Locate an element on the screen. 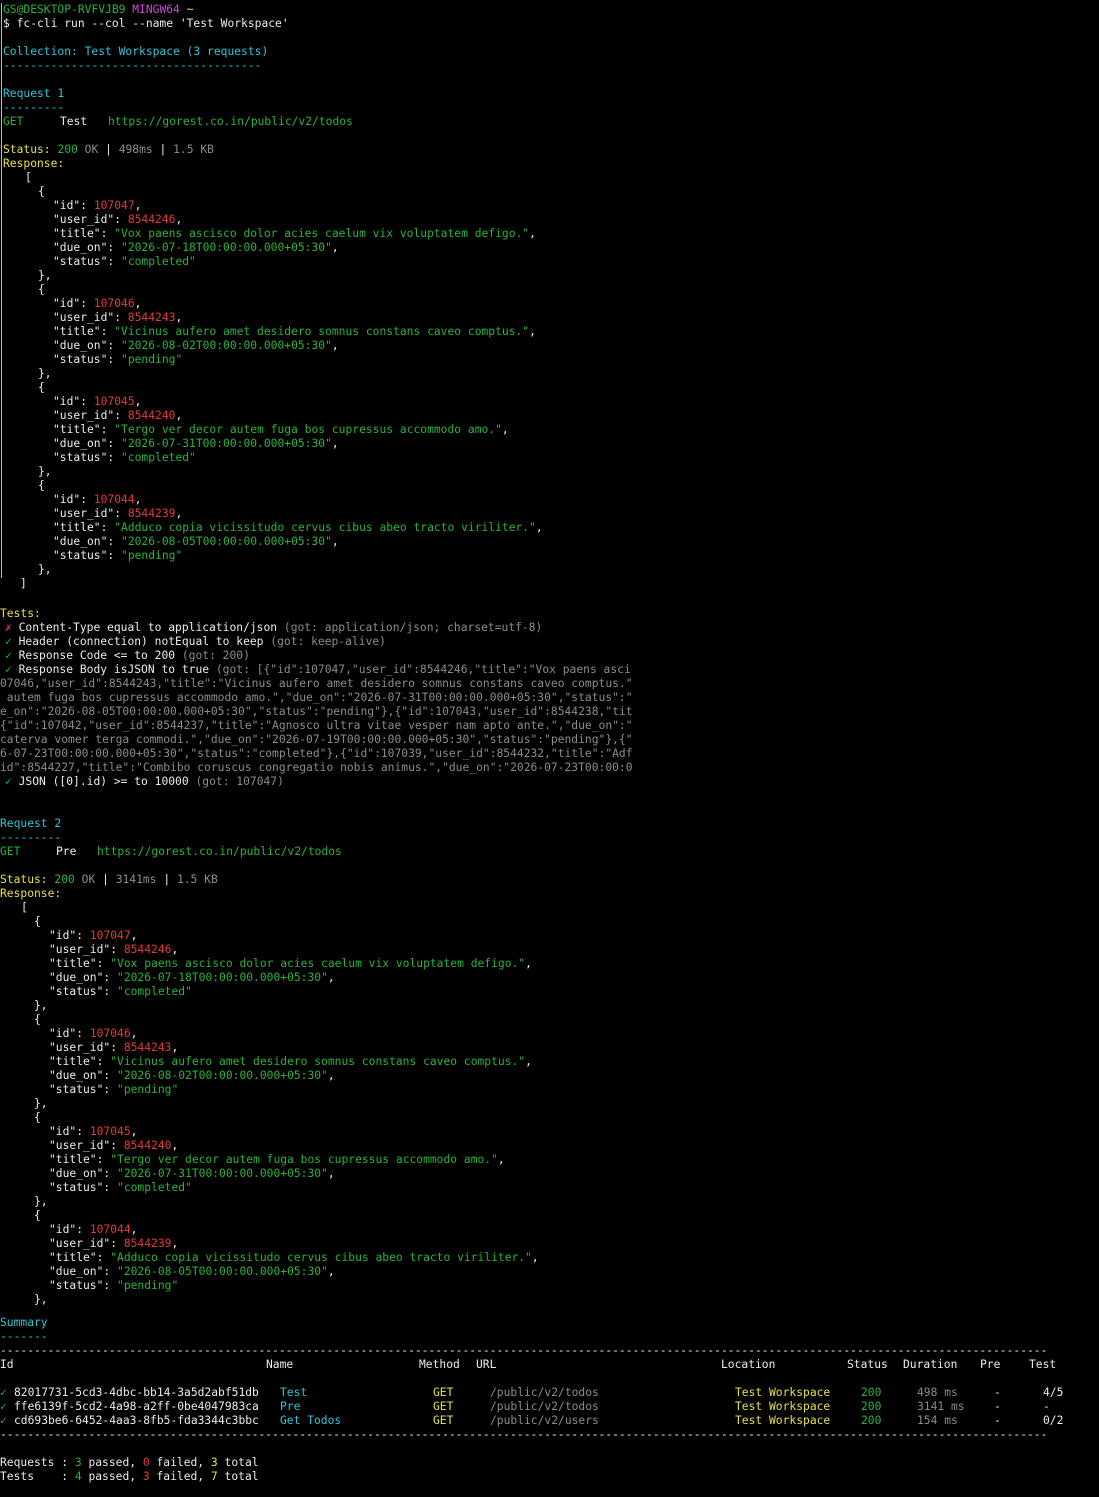 The width and height of the screenshot is (1099, 1497). request1-item-user-id: "user_id": 8544239, is located at coordinates (117, 514).